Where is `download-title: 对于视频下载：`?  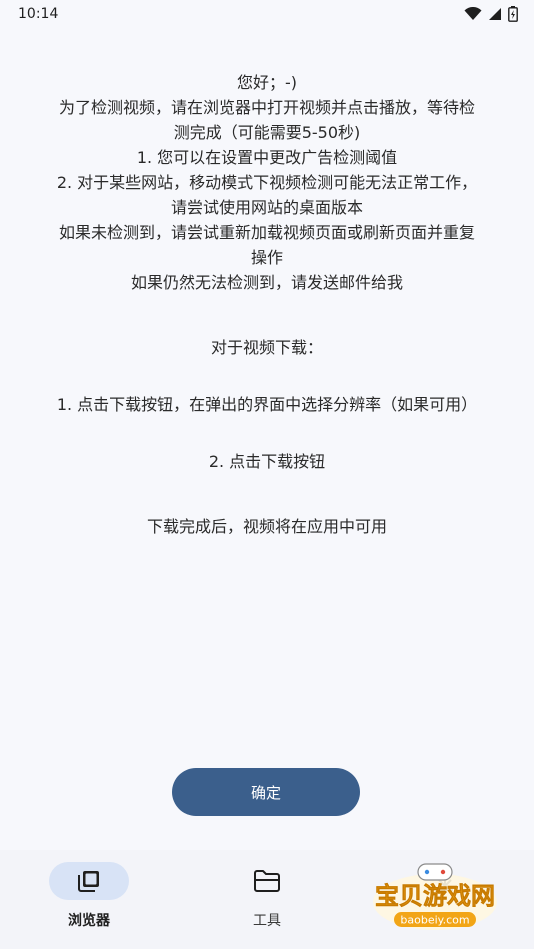
download-title: 对于视频下载： is located at coordinates (266, 347).